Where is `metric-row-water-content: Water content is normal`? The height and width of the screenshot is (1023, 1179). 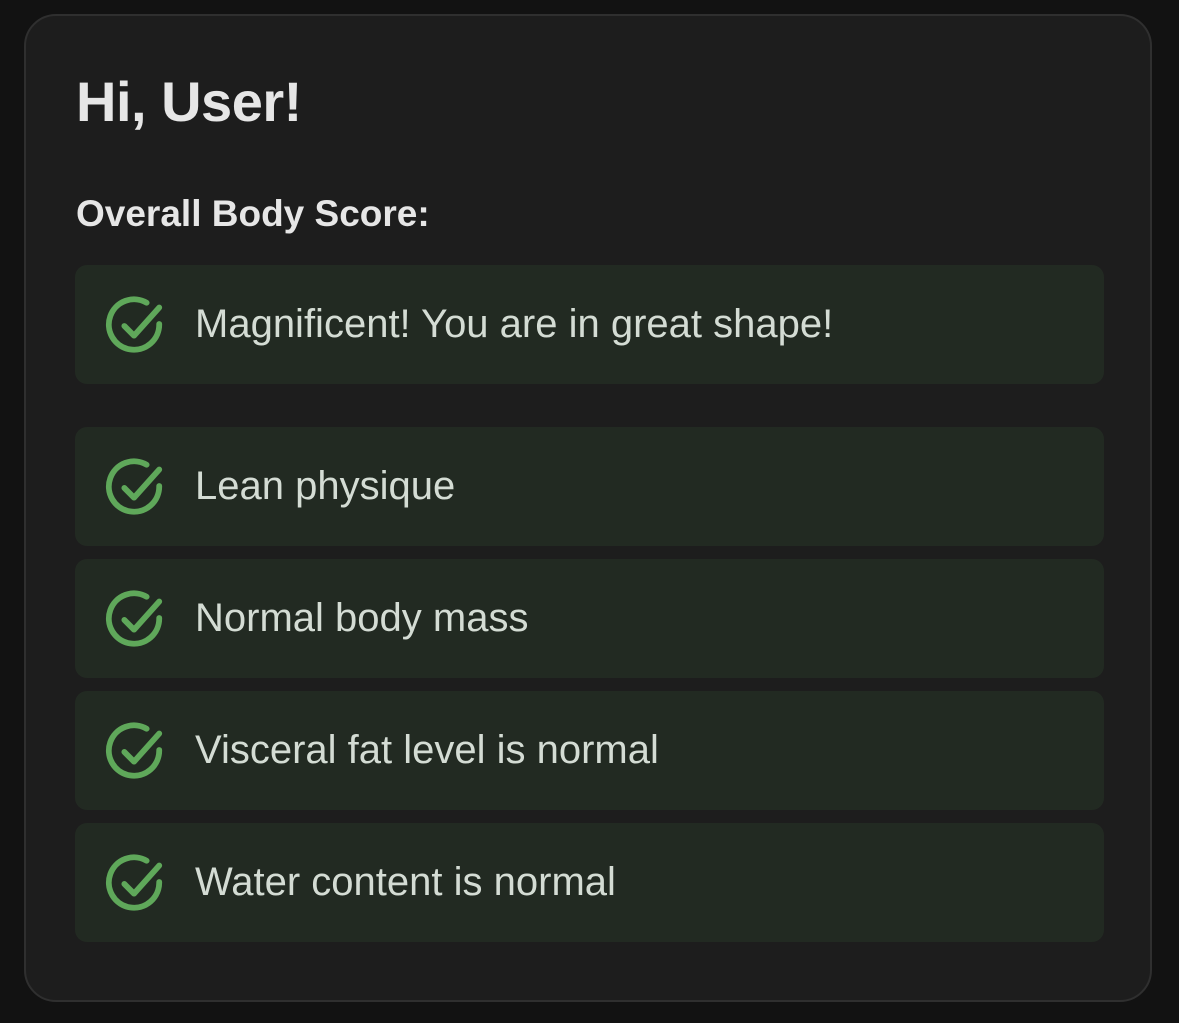
metric-row-water-content: Water content is normal is located at coordinates (589, 882).